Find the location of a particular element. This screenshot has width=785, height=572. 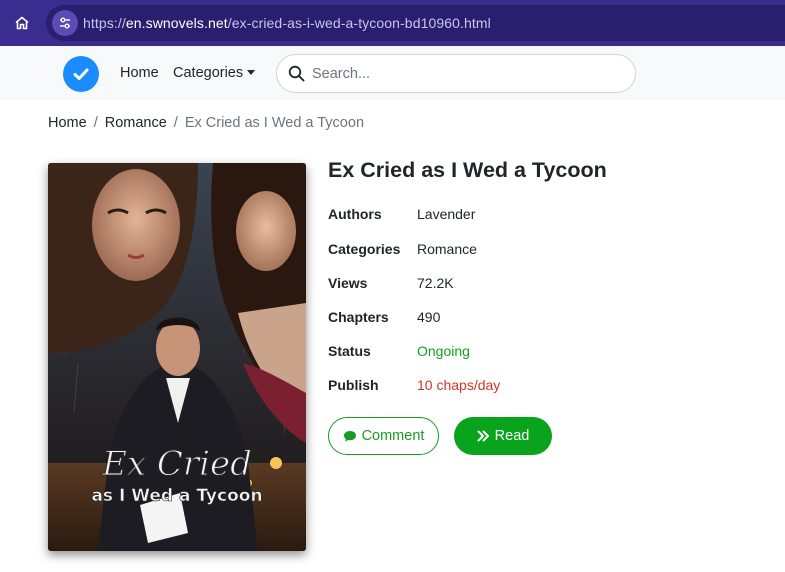

detail-value: 72.2K is located at coordinates (435, 283).